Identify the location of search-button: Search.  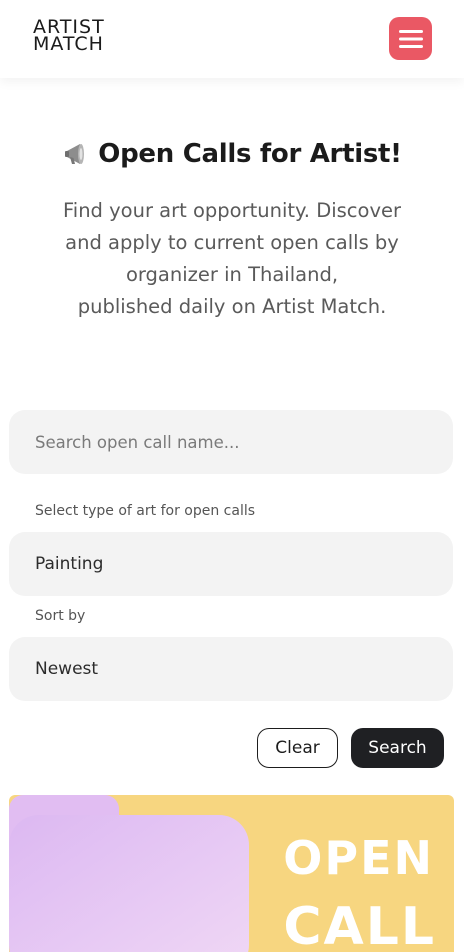
(397, 748).